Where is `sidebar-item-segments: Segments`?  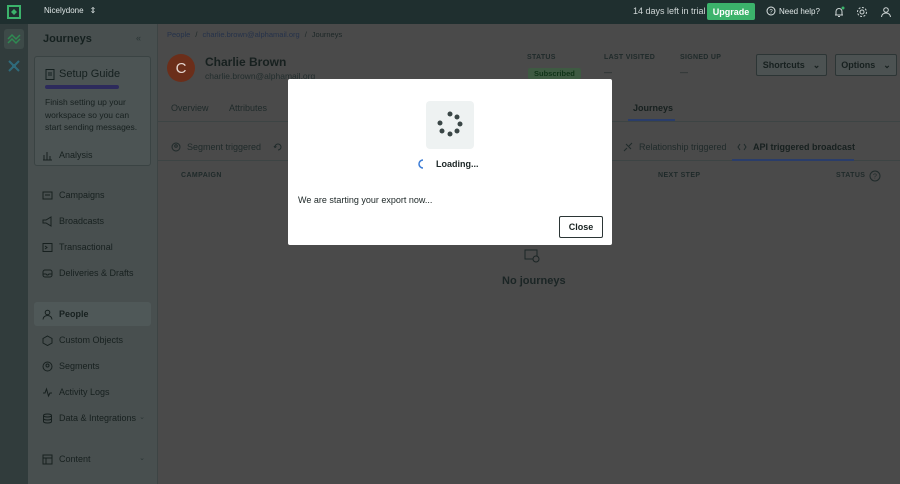 sidebar-item-segments: Segments is located at coordinates (92, 366).